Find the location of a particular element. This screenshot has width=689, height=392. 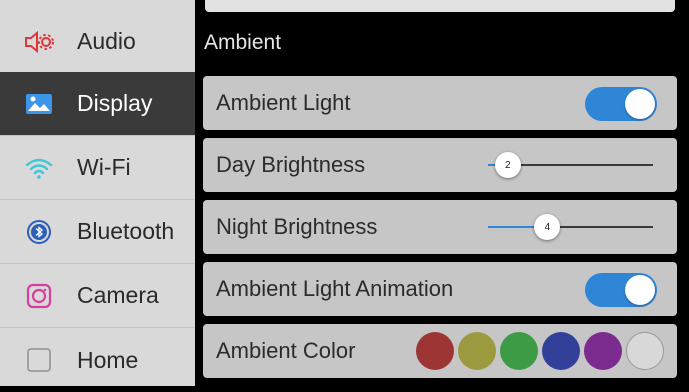

ambient-color-row: Ambient Color is located at coordinates (440, 351).